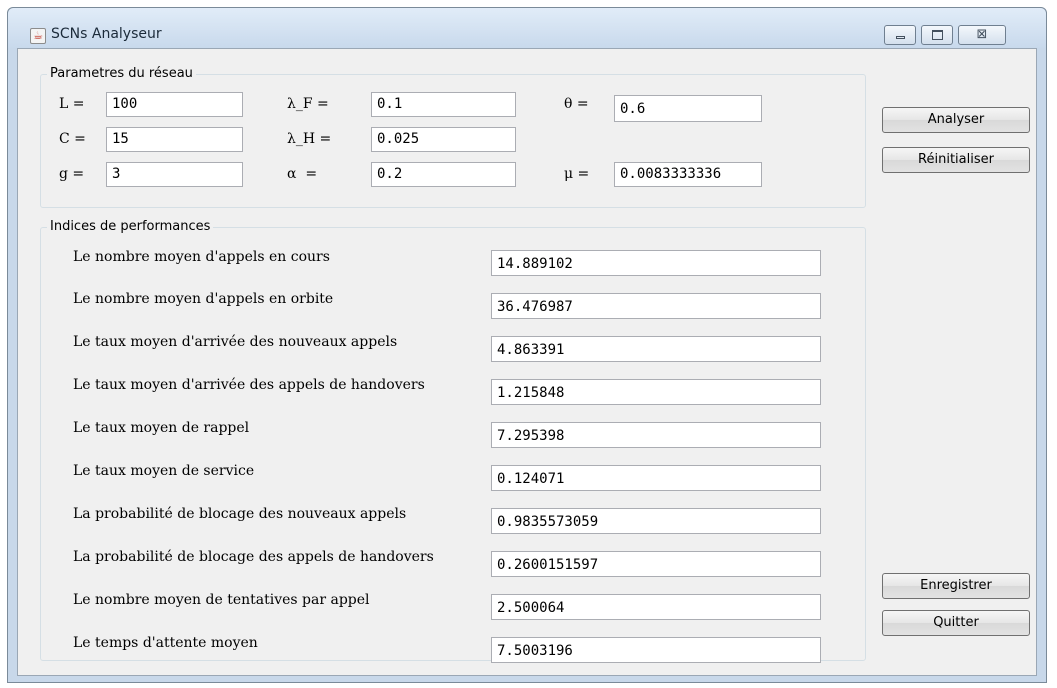  What do you see at coordinates (309, 139) in the screenshot?
I see `param-lambda-H-label: λ_H =` at bounding box center [309, 139].